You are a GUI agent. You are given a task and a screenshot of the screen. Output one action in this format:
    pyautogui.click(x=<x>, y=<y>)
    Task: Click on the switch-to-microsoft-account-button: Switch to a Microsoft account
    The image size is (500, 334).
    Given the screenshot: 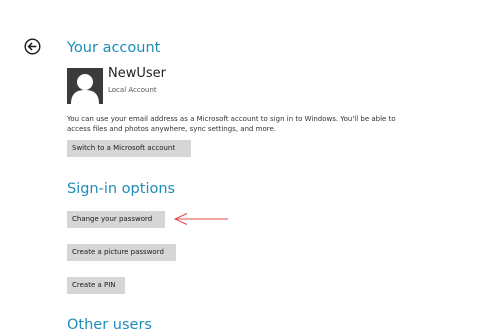 What is the action you would take?
    pyautogui.click(x=129, y=148)
    